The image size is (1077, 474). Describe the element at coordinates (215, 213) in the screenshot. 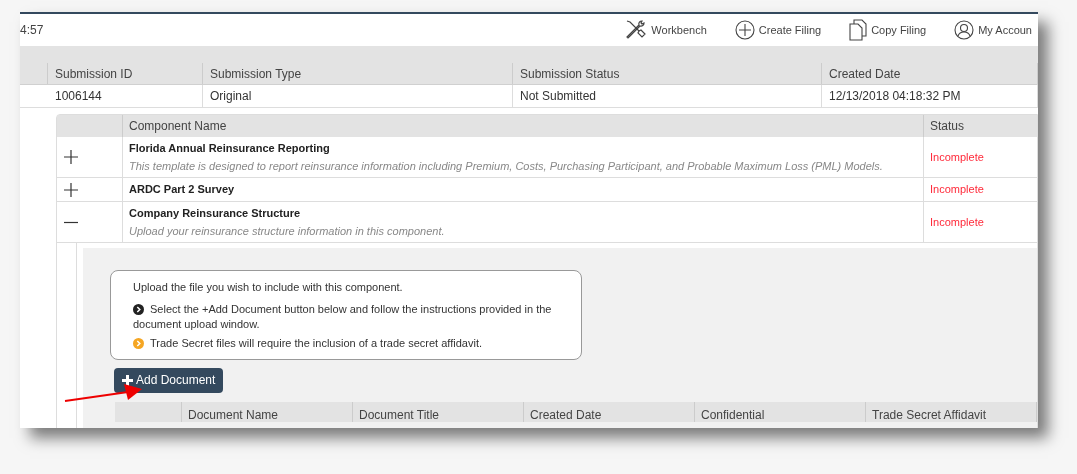

I see `component-name: Company Reinsurance Structure` at that location.